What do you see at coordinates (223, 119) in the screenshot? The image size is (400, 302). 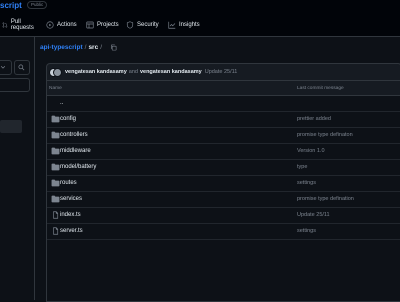 I see `table-row: config prettier added` at bounding box center [223, 119].